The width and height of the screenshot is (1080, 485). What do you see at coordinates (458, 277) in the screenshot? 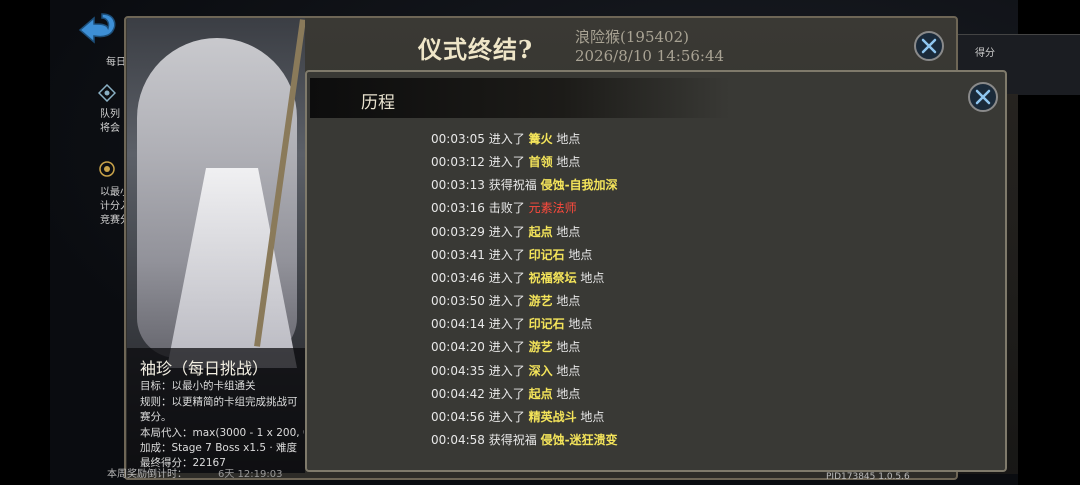
I see `entry-time: 00:03:46` at bounding box center [458, 277].